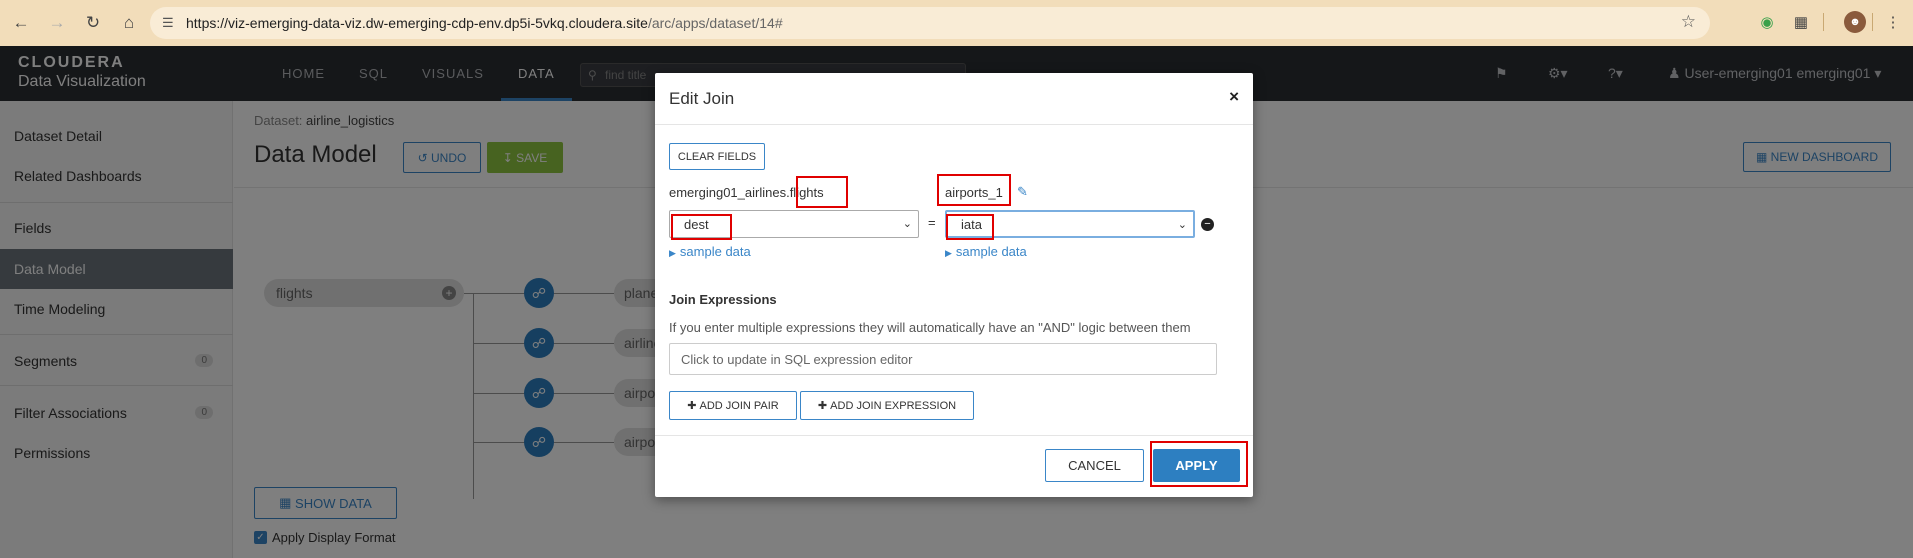 The height and width of the screenshot is (558, 1913). I want to click on left-sample-data-link: ▶ sample data, so click(710, 251).